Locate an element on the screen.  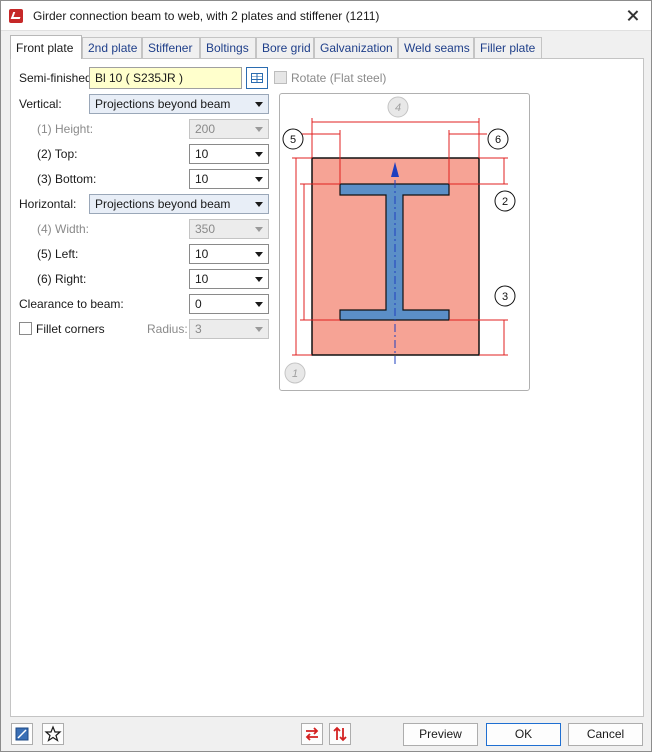
top-label: (2) Top: is located at coordinates (57, 154).